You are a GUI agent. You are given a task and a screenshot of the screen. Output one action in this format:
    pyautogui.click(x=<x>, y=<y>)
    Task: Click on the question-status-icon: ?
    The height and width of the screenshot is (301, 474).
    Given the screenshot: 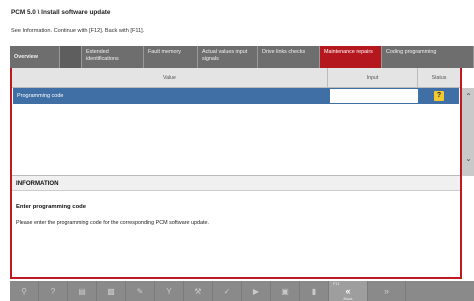 What is the action you would take?
    pyautogui.click(x=439, y=96)
    